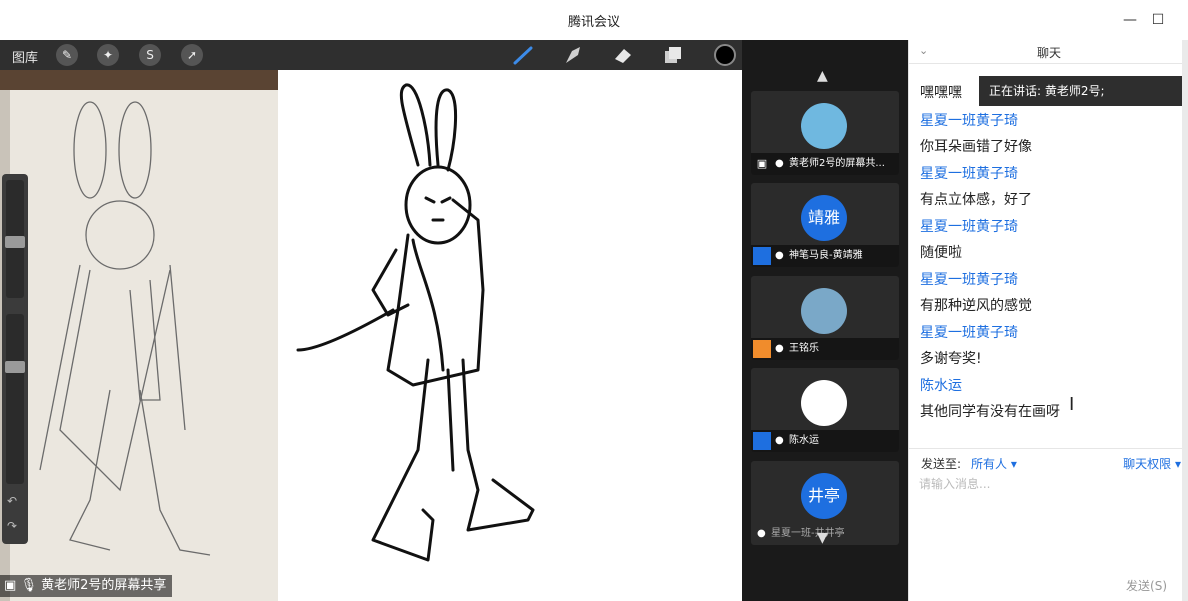 The height and width of the screenshot is (601, 1188). I want to click on chat-header: ⌄ 聊天, so click(1048, 52).